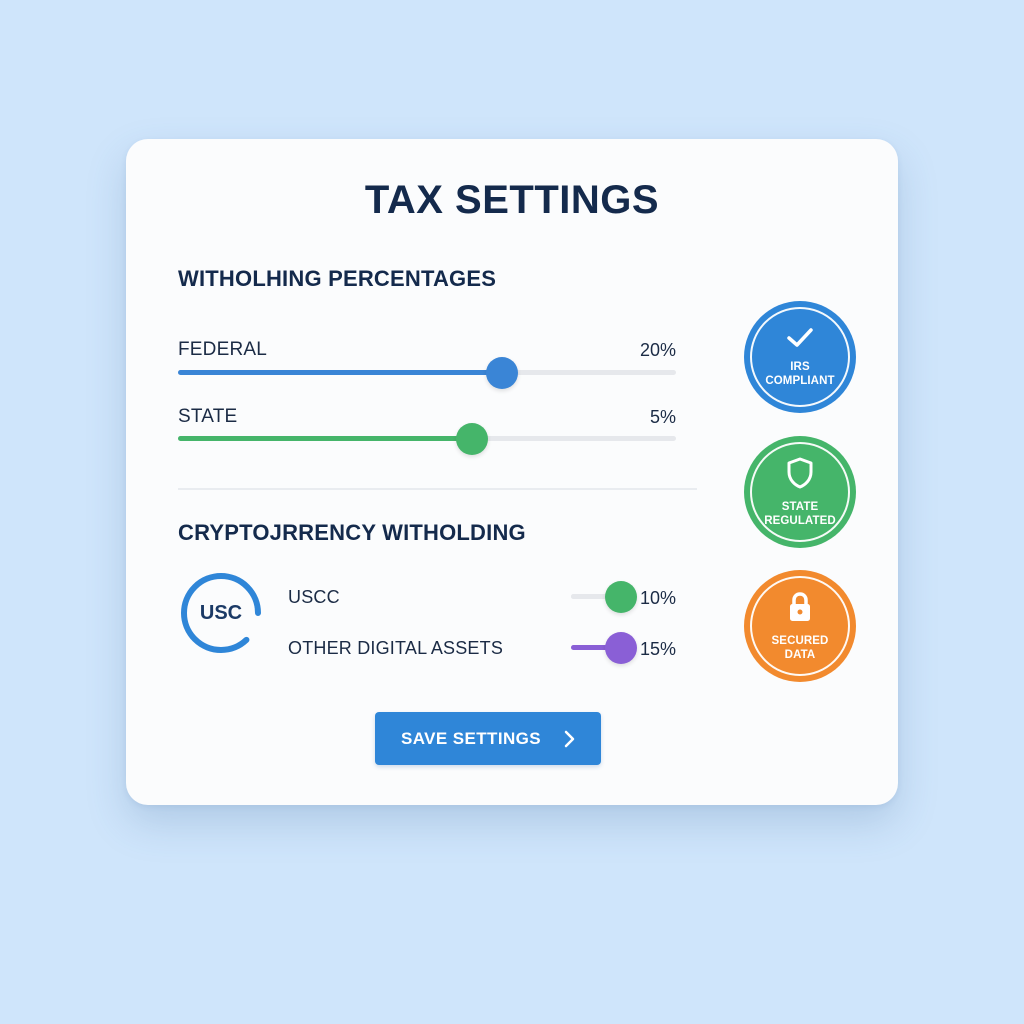  I want to click on coin-label: USC, so click(221, 612).